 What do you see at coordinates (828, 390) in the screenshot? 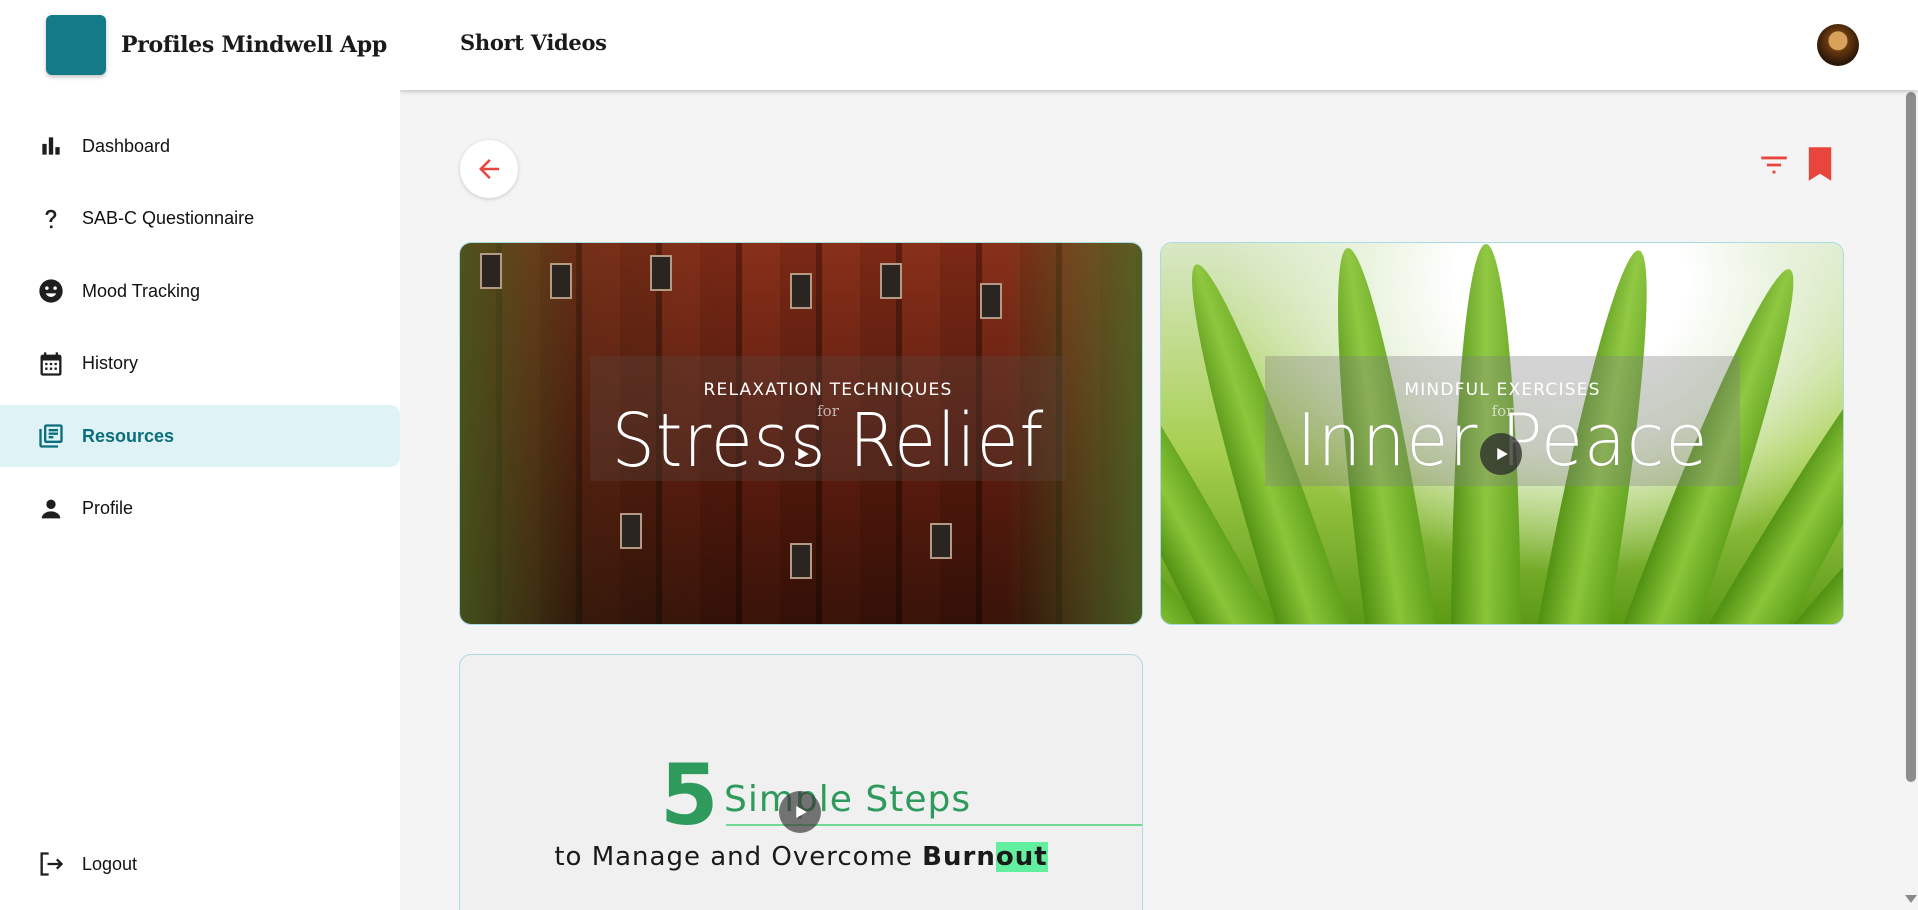
I see `video-kicker: RELAXATION TECHNIQUES` at bounding box center [828, 390].